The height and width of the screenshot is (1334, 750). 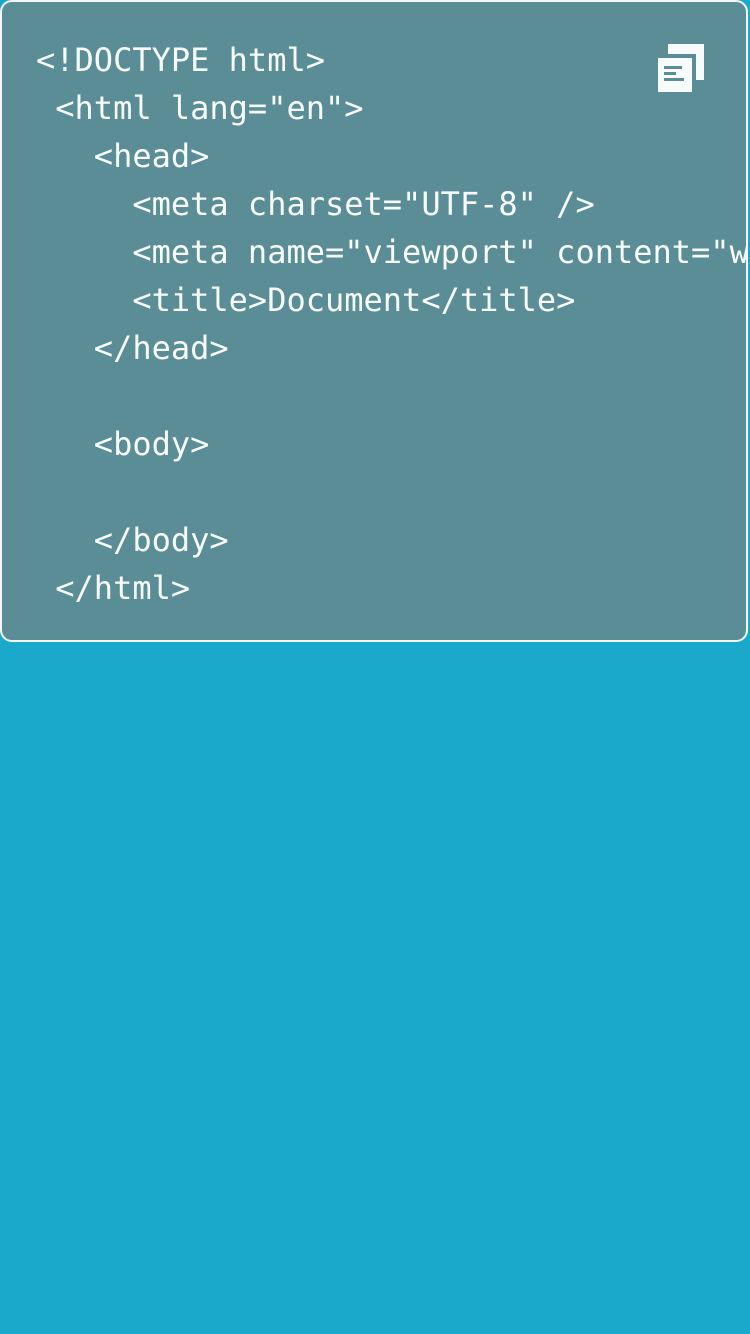 What do you see at coordinates (132, 348) in the screenshot?
I see `code-line-7: </head>` at bounding box center [132, 348].